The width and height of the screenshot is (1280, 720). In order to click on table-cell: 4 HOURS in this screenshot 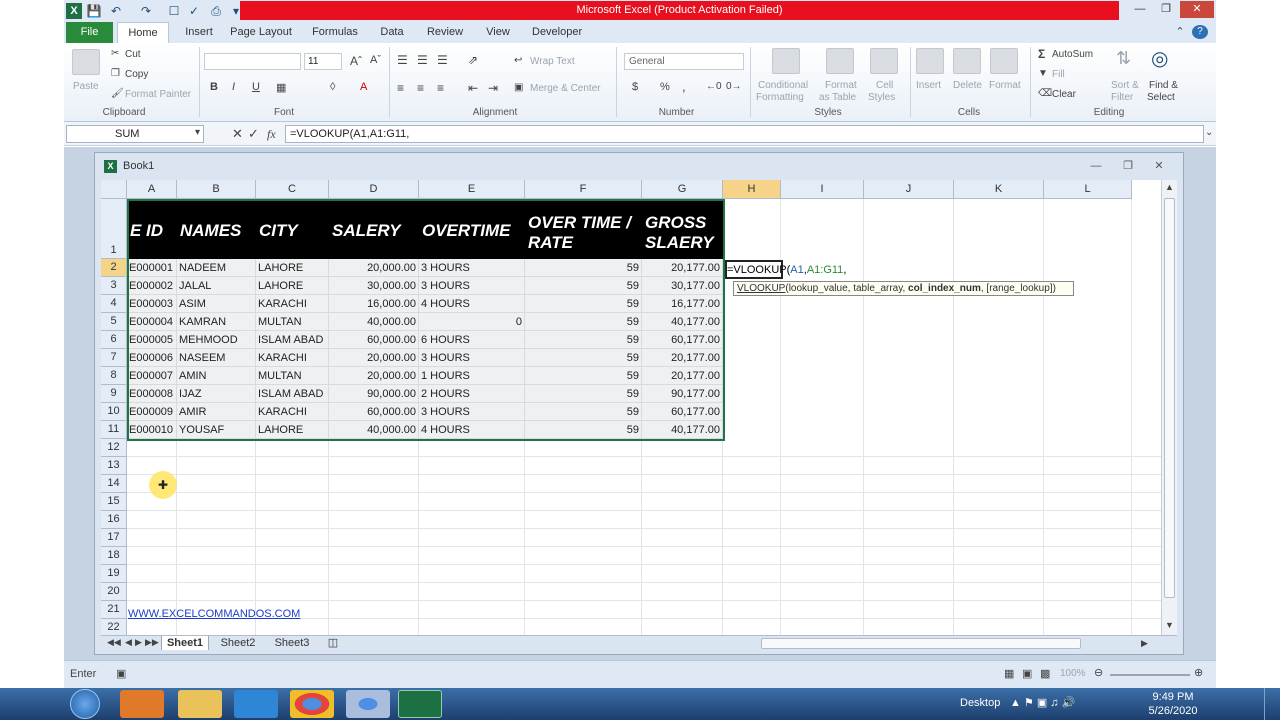, I will do `click(472, 304)`.